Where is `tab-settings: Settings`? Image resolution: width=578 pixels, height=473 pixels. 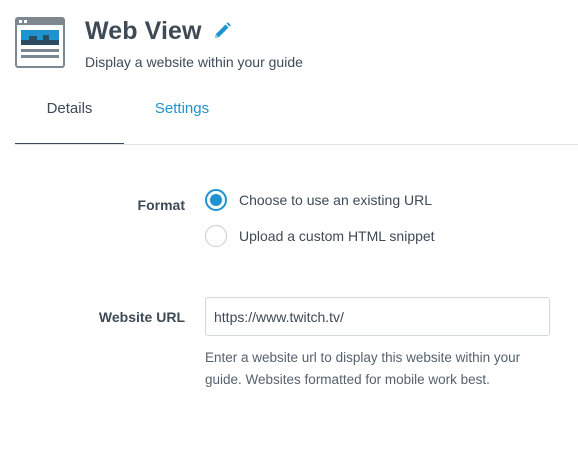 tab-settings: Settings is located at coordinates (182, 116).